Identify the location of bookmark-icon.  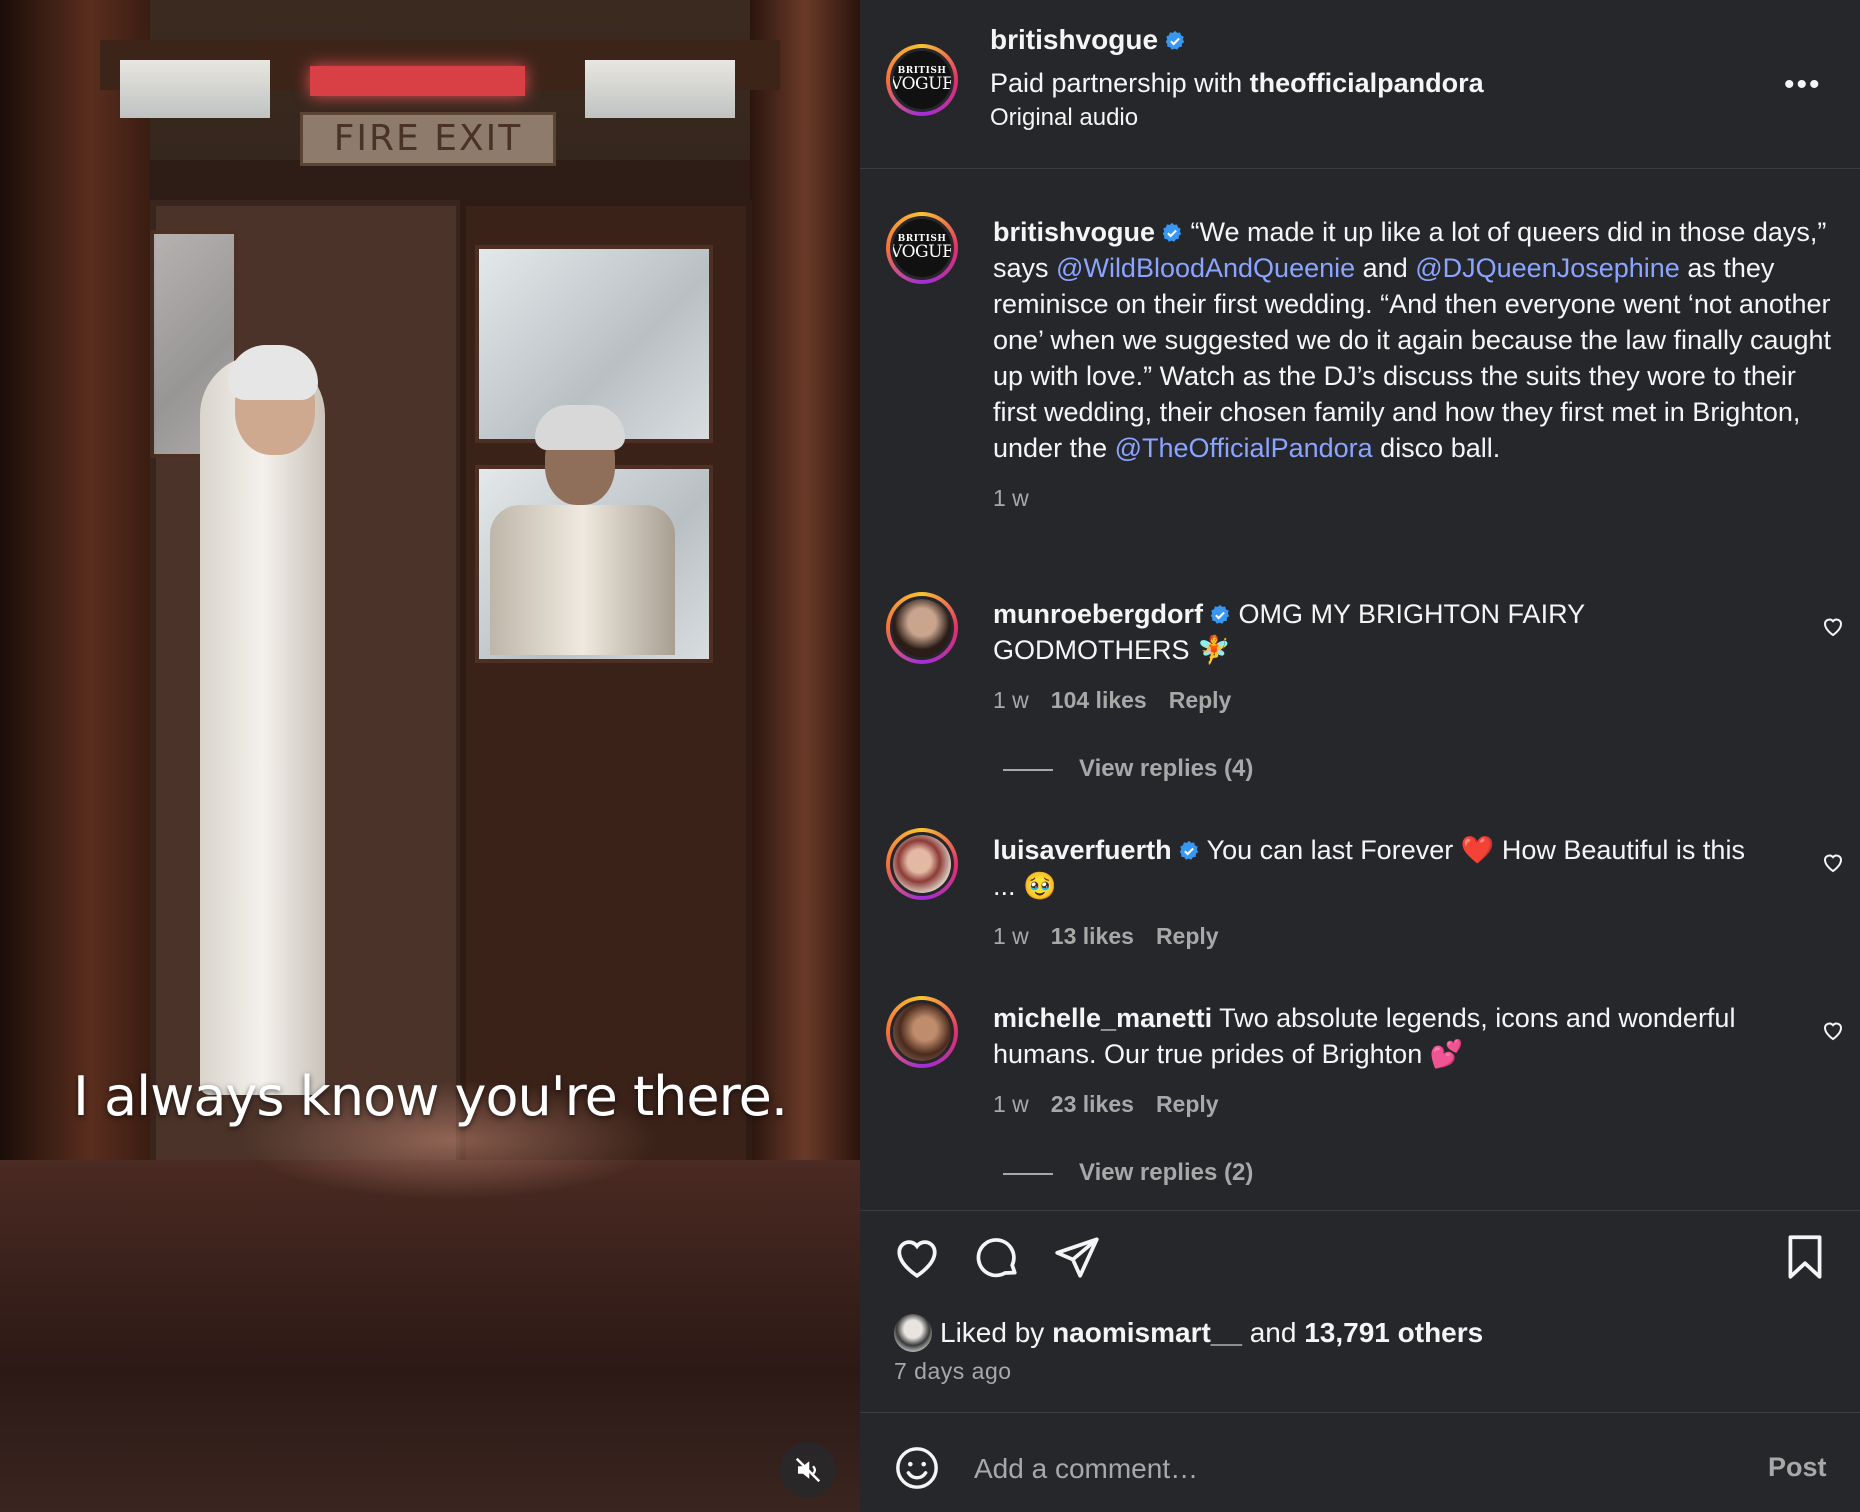
(1805, 1257).